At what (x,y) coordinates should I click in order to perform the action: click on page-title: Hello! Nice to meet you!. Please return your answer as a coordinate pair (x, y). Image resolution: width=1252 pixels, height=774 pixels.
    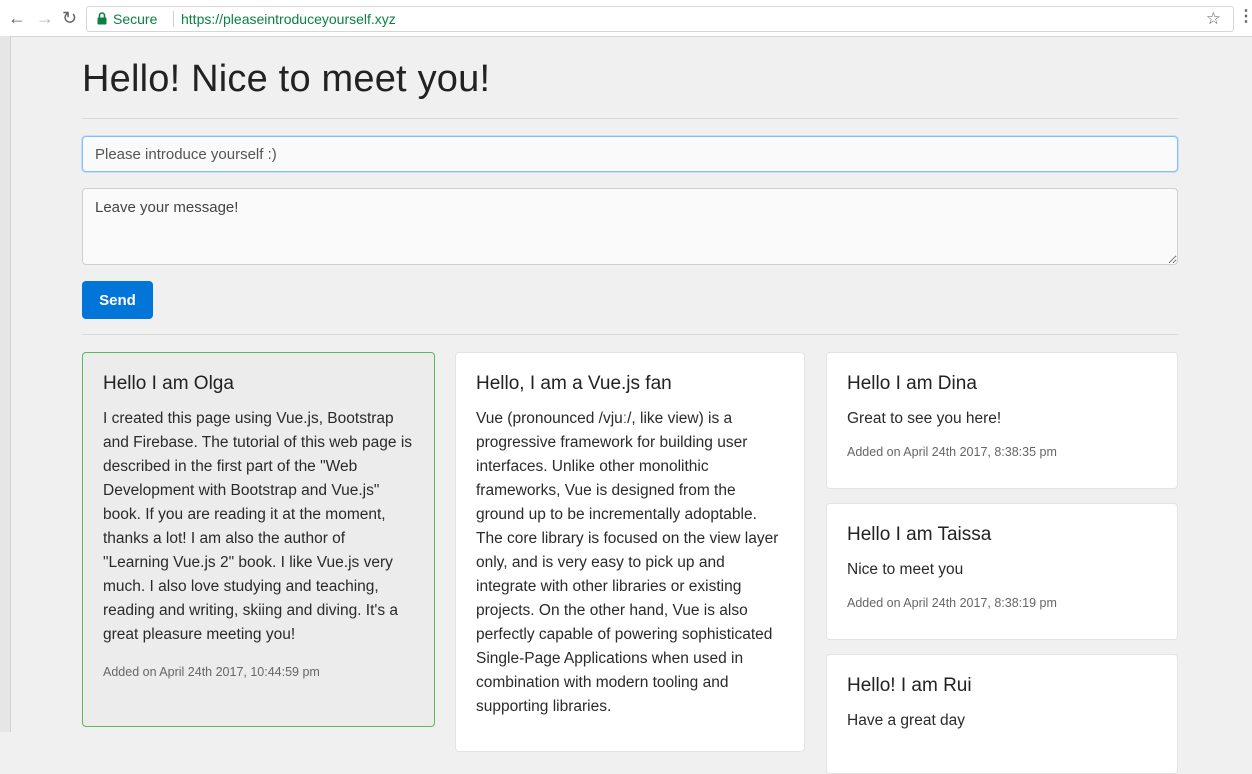
    Looking at the image, I should click on (286, 79).